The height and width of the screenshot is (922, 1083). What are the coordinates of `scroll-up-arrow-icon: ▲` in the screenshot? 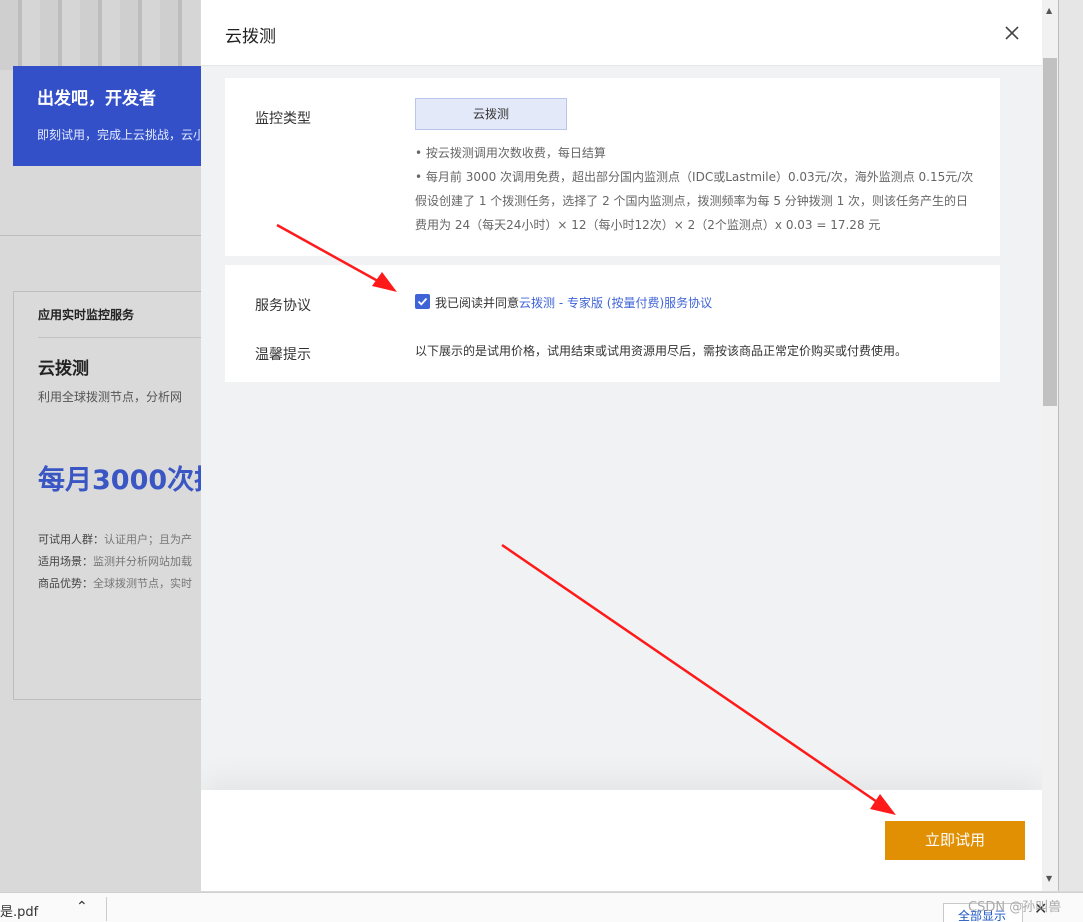 It's located at (1049, 10).